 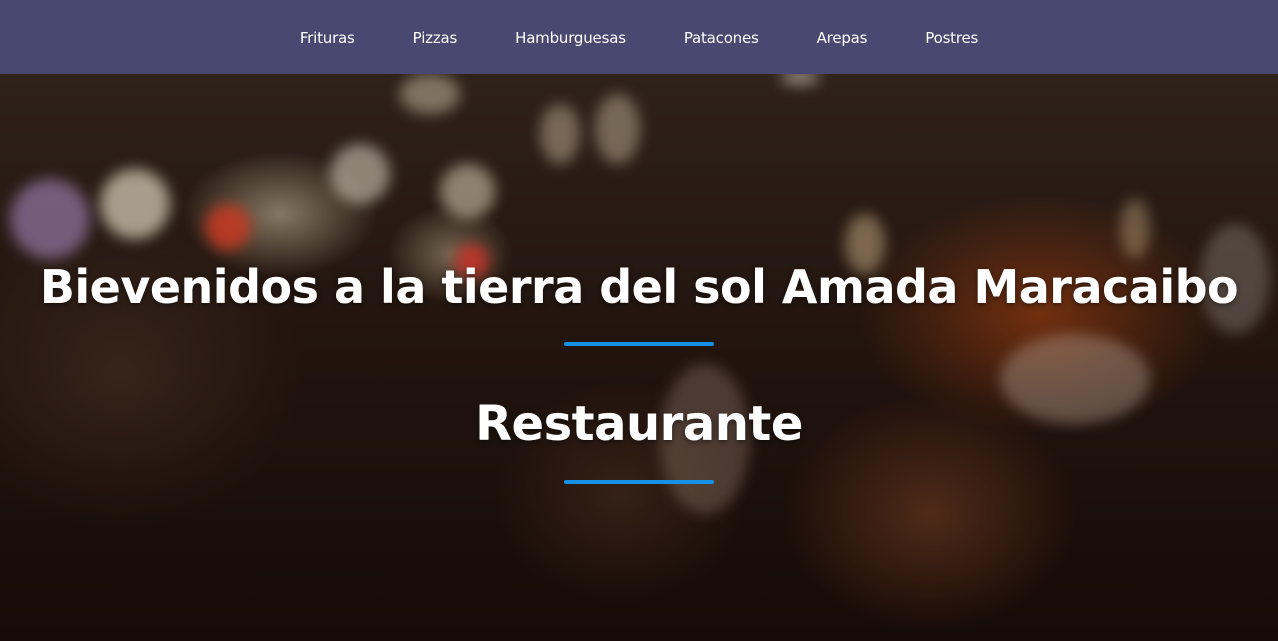 I want to click on nav-item-arepas: Arepas, so click(x=842, y=37).